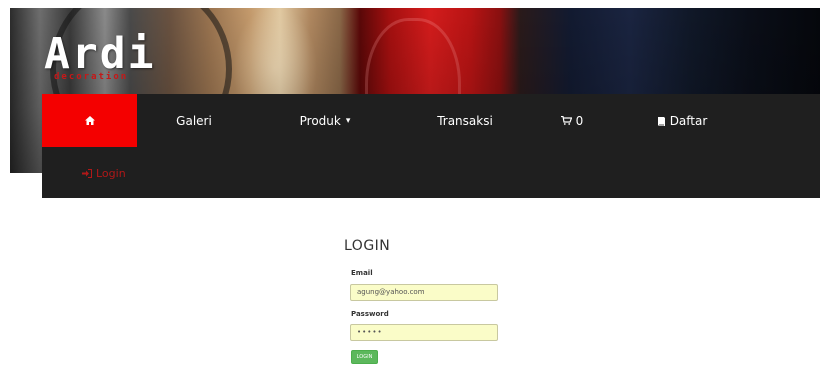 The height and width of the screenshot is (365, 821). Describe the element at coordinates (320, 120) in the screenshot. I see `nav-produk-label: Produk` at that location.